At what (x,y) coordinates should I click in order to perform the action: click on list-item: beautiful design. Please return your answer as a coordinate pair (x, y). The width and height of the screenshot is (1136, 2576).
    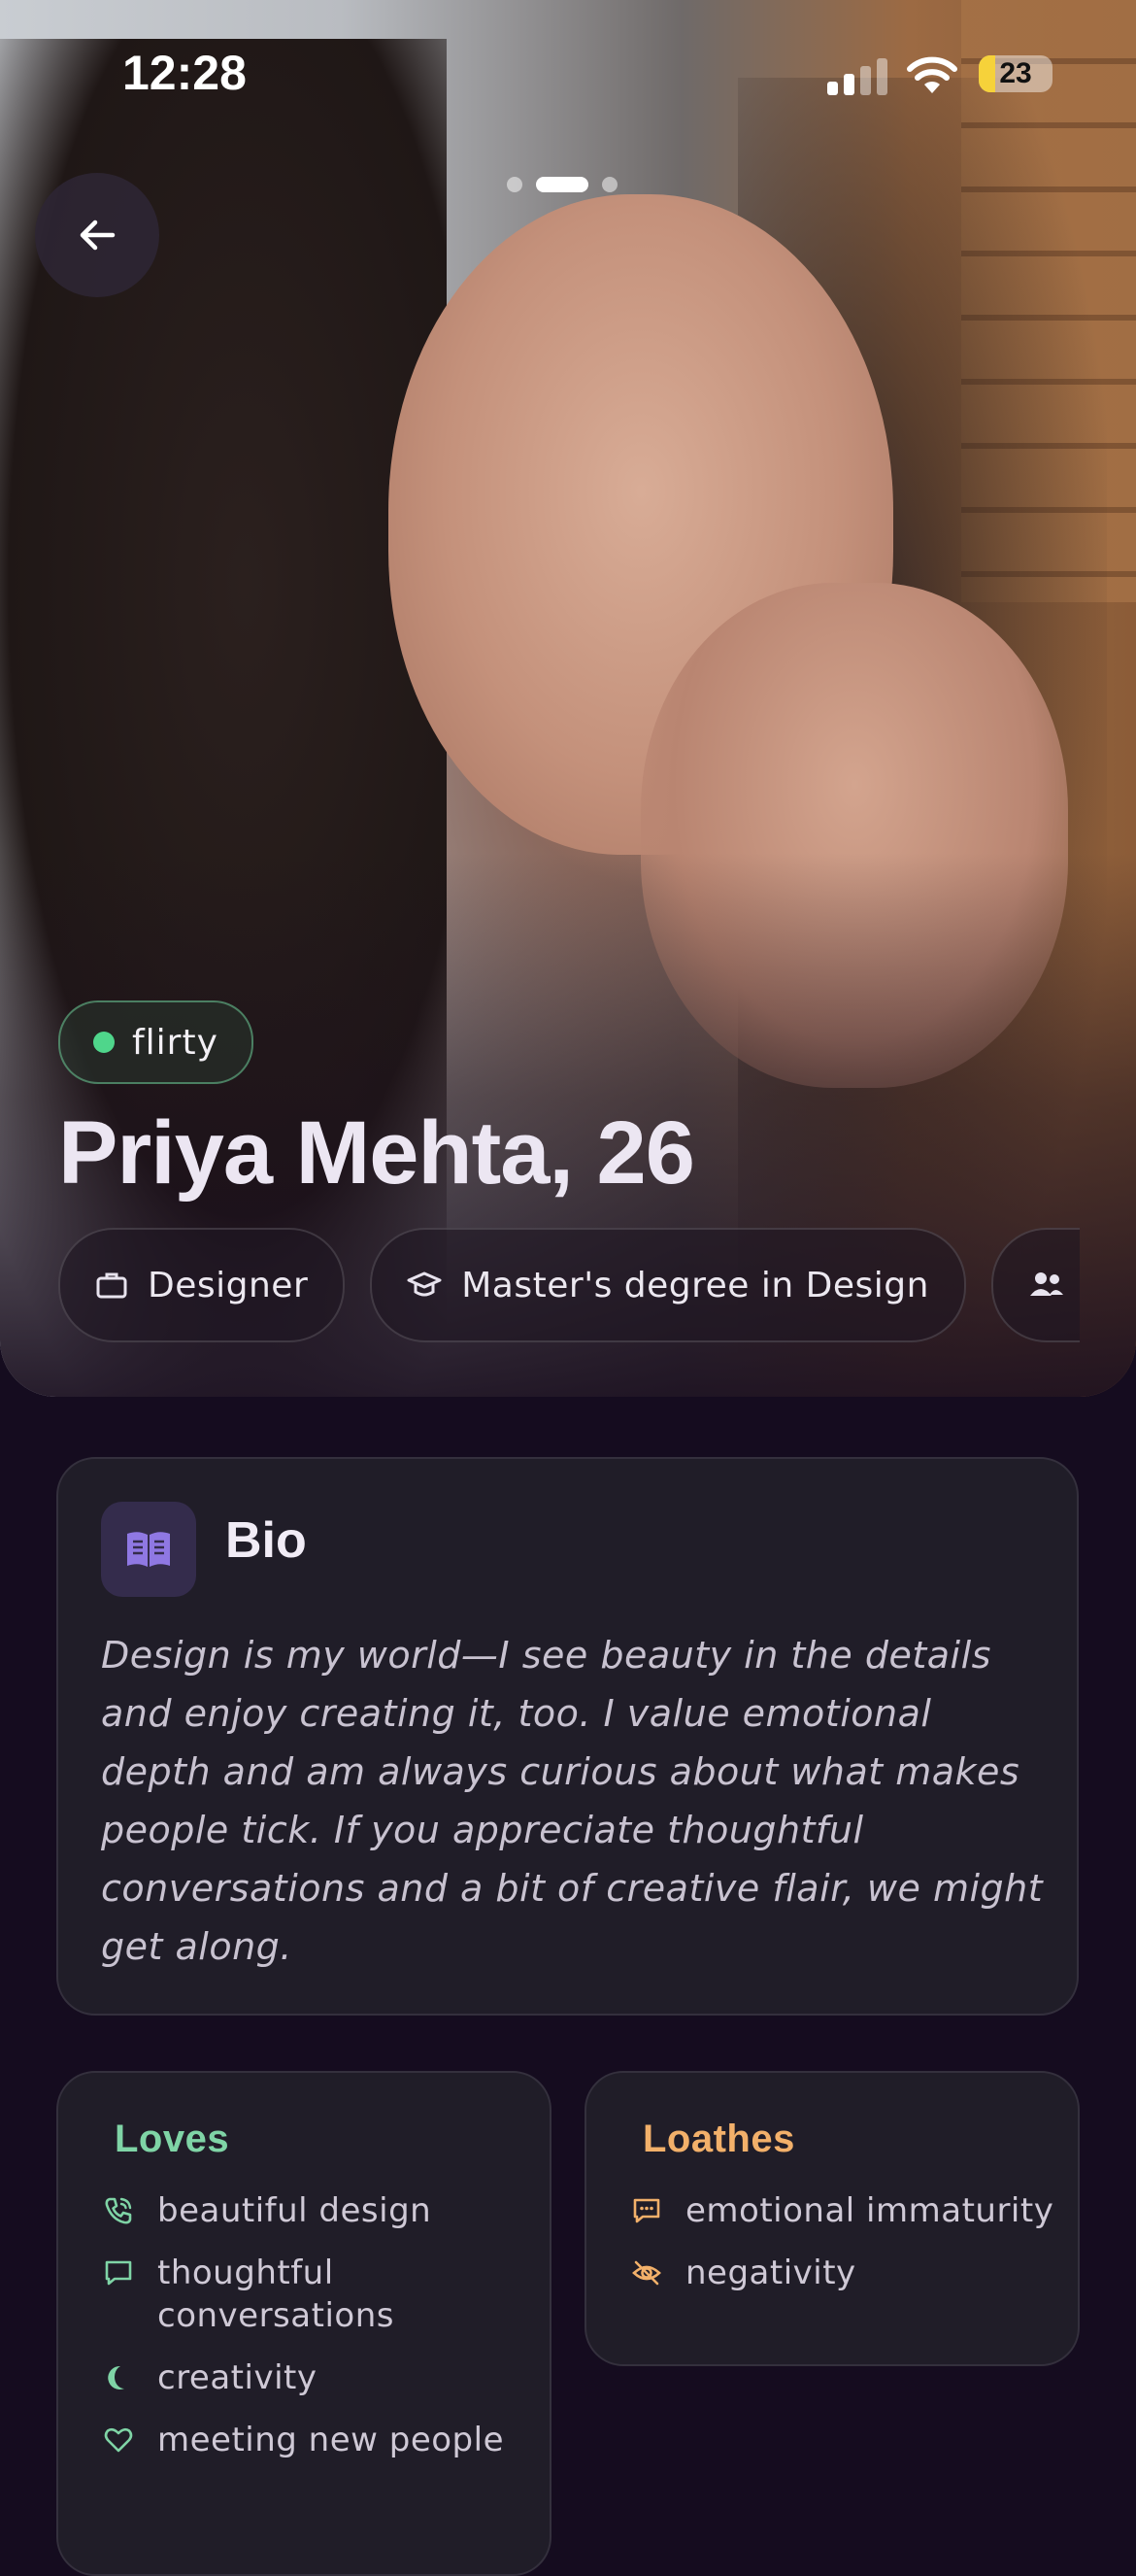
    Looking at the image, I should click on (314, 2210).